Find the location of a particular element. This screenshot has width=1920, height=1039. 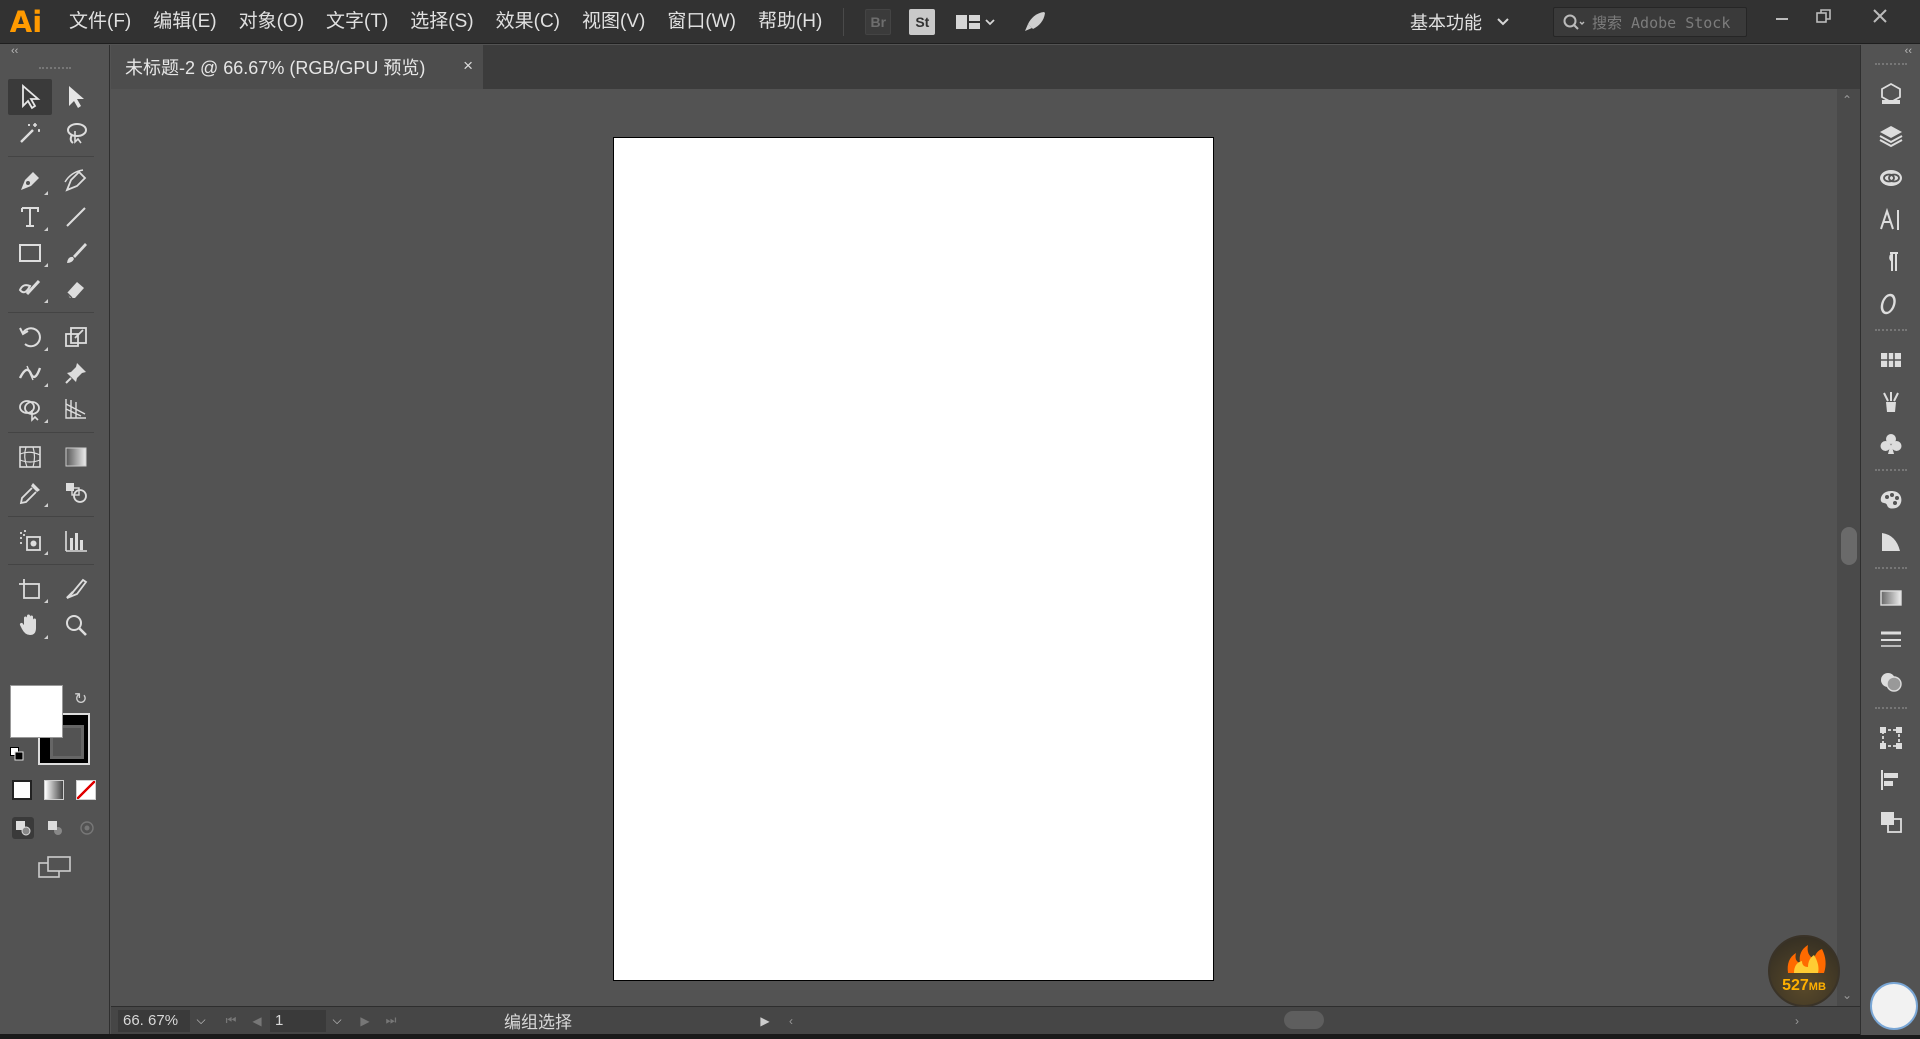

zoom-level-field: 66. 67% is located at coordinates (154, 1020).